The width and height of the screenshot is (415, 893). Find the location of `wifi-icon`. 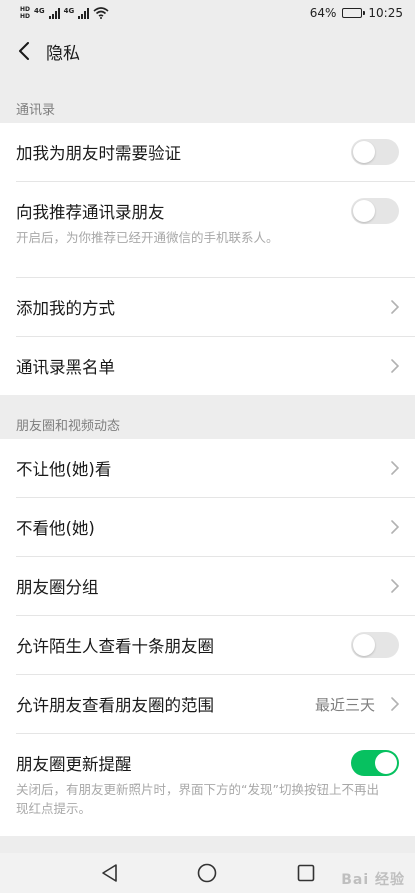

wifi-icon is located at coordinates (101, 13).